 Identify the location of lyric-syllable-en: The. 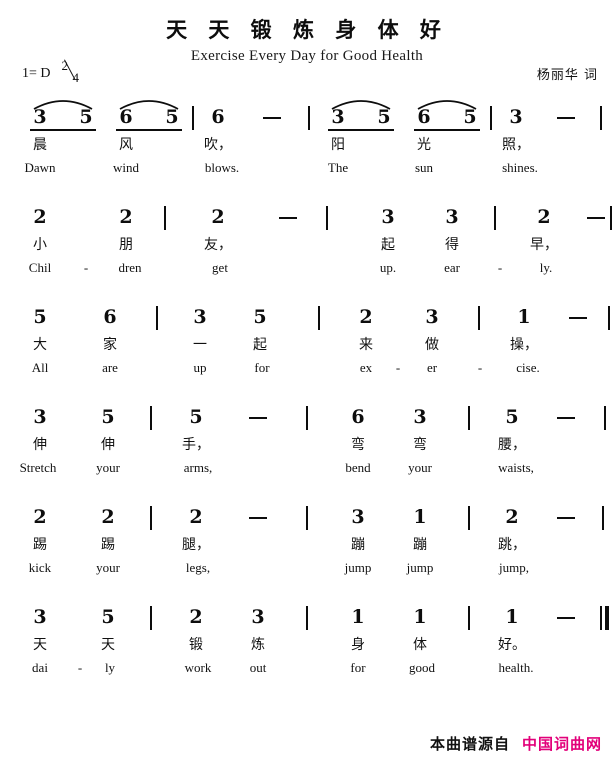
(338, 167).